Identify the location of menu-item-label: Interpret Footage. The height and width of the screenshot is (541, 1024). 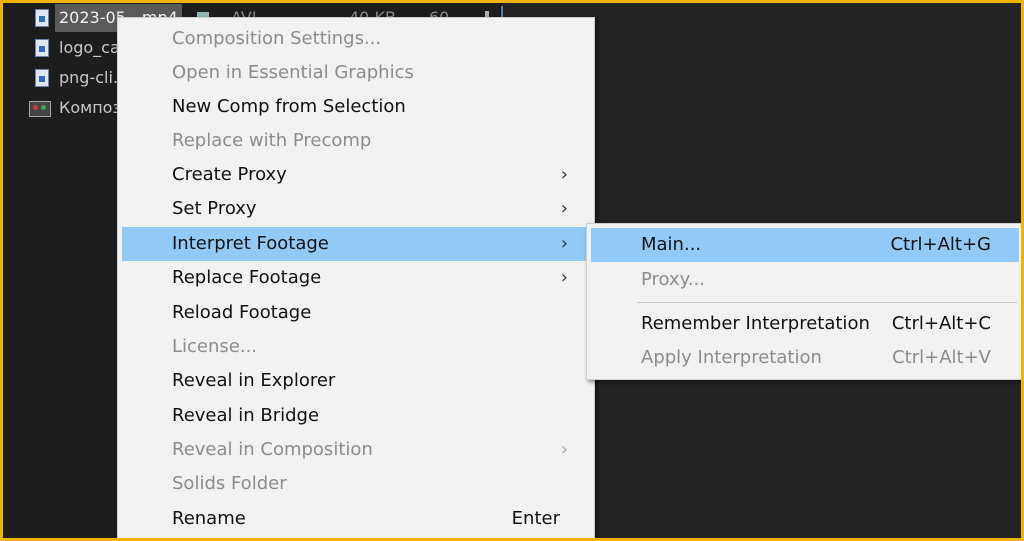
(250, 243).